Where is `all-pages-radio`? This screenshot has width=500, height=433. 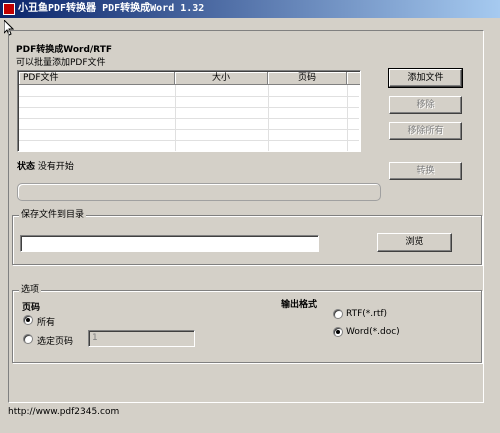
all-pages-radio is located at coordinates (28, 320).